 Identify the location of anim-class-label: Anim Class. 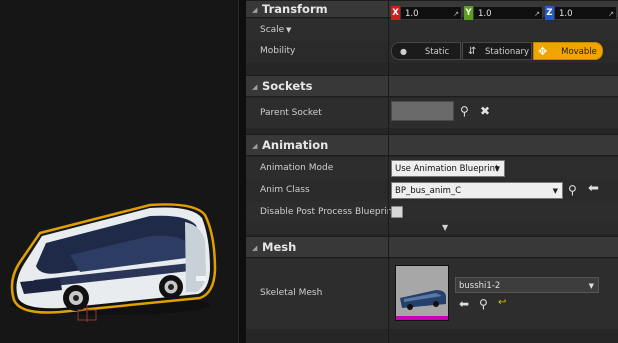
(285, 190).